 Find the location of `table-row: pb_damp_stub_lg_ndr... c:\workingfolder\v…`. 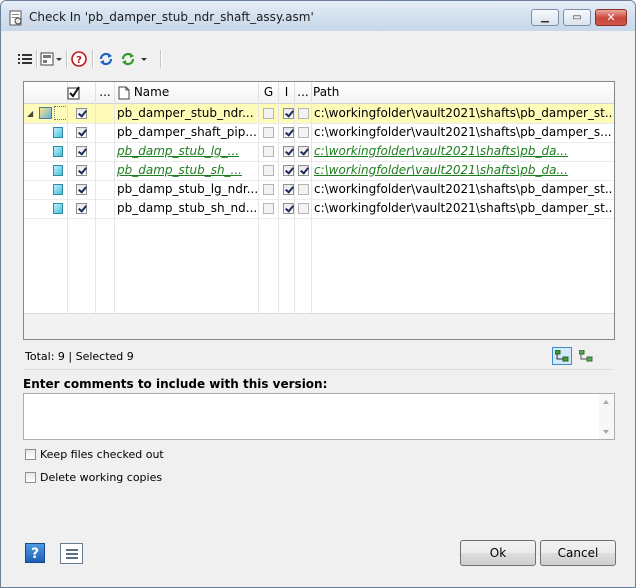

table-row: pb_damp_stub_lg_ndr... c:\workingfolder\v… is located at coordinates (319, 189).